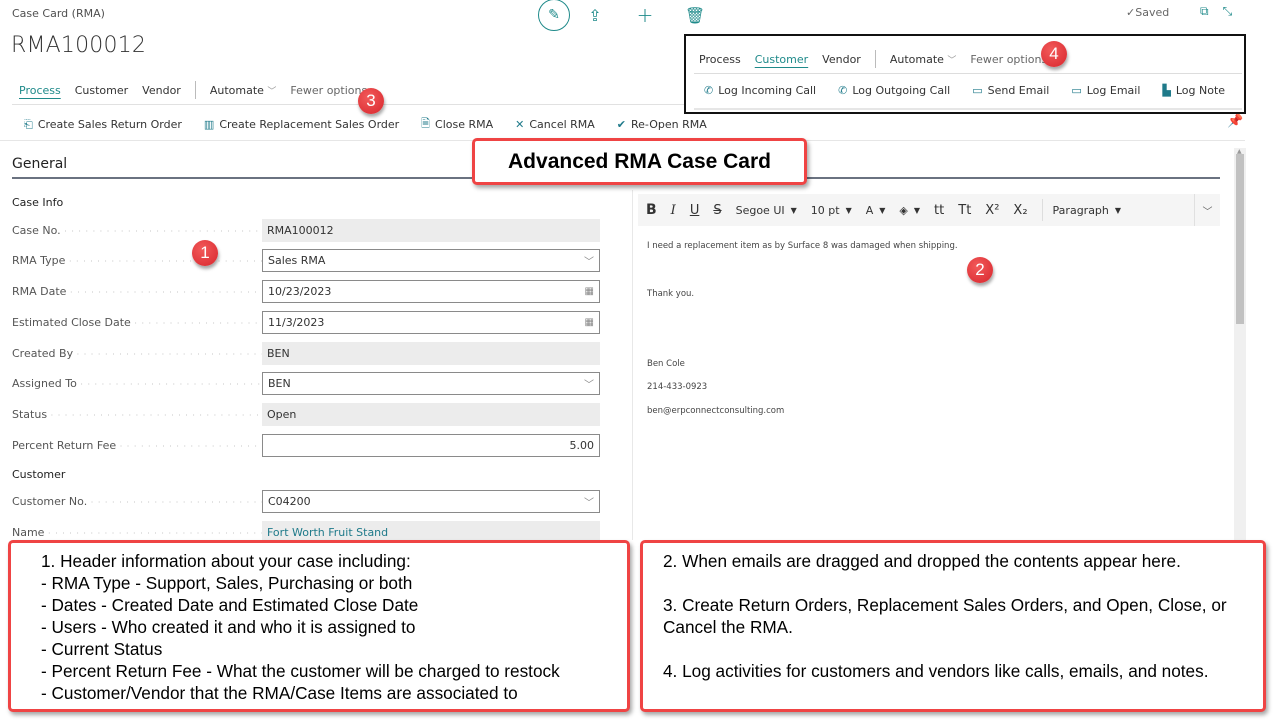  I want to click on create-sales-return-order-button: ⎗ Create Sales Return Order, so click(103, 125).